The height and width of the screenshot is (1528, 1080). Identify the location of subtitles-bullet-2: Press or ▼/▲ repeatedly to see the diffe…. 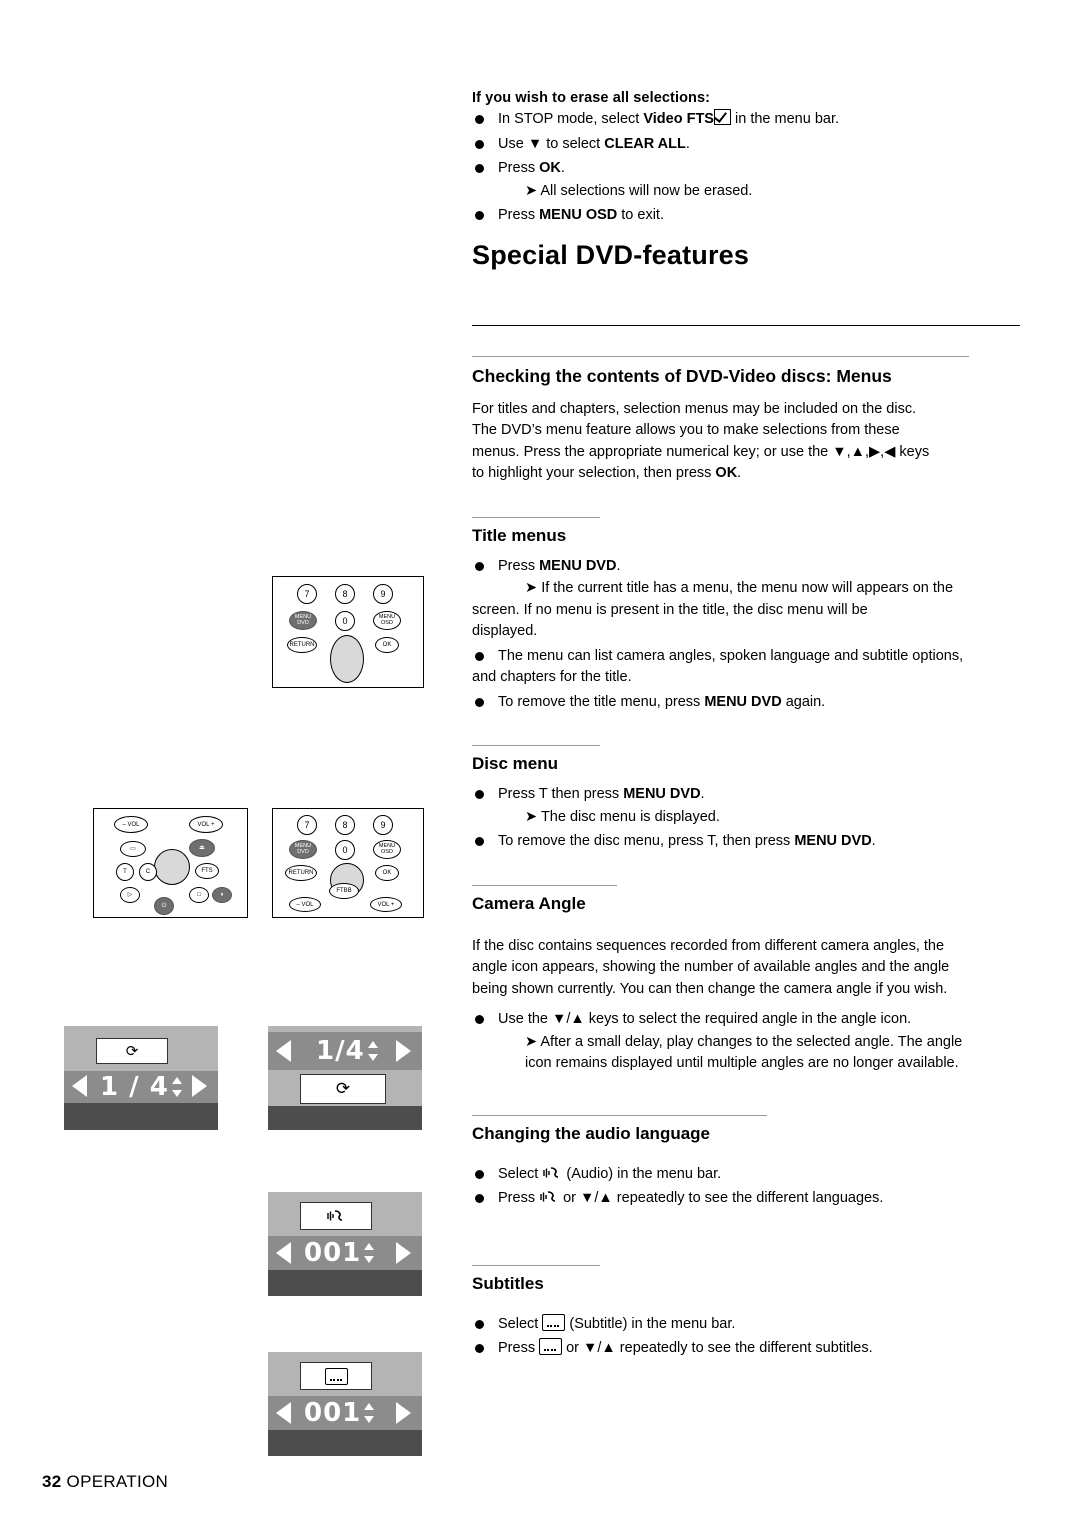
(746, 1349).